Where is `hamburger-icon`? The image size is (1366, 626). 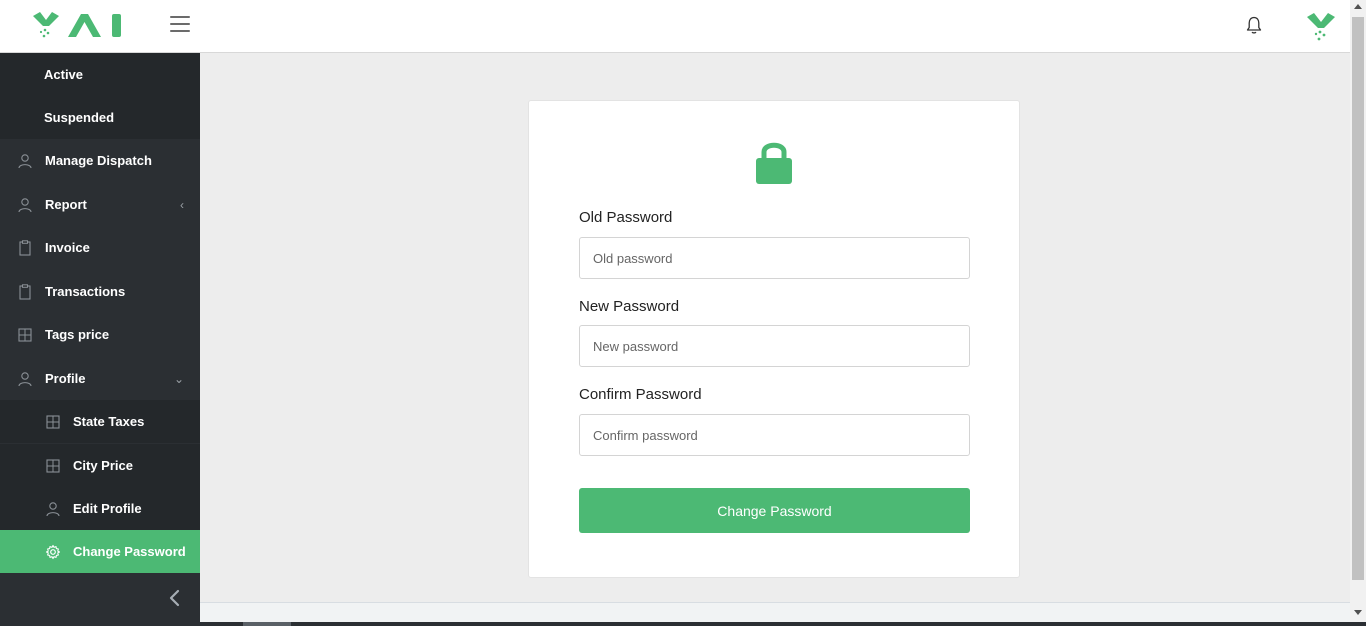
hamburger-icon is located at coordinates (180, 25).